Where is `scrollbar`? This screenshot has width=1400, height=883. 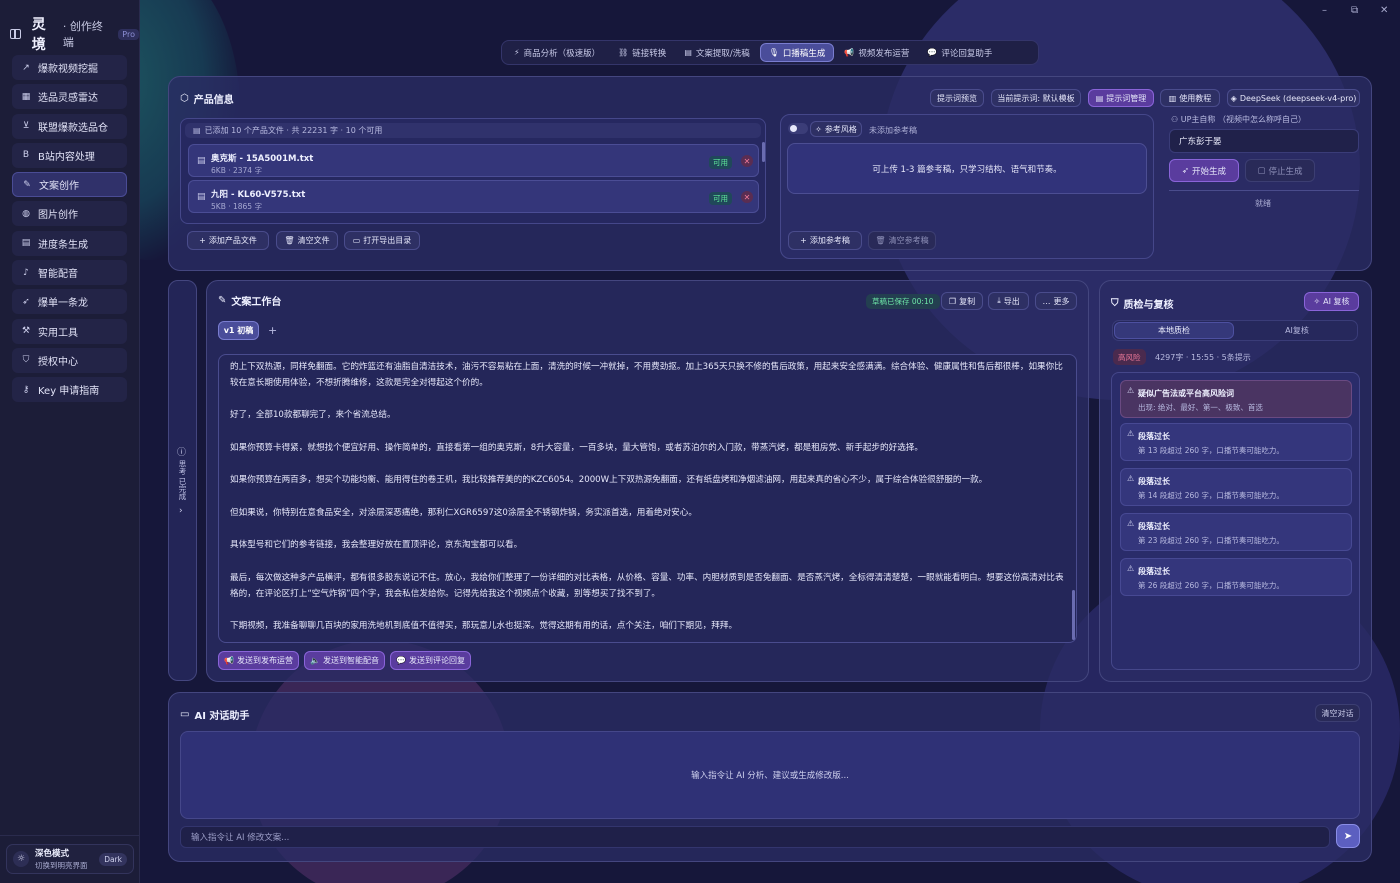 scrollbar is located at coordinates (763, 152).